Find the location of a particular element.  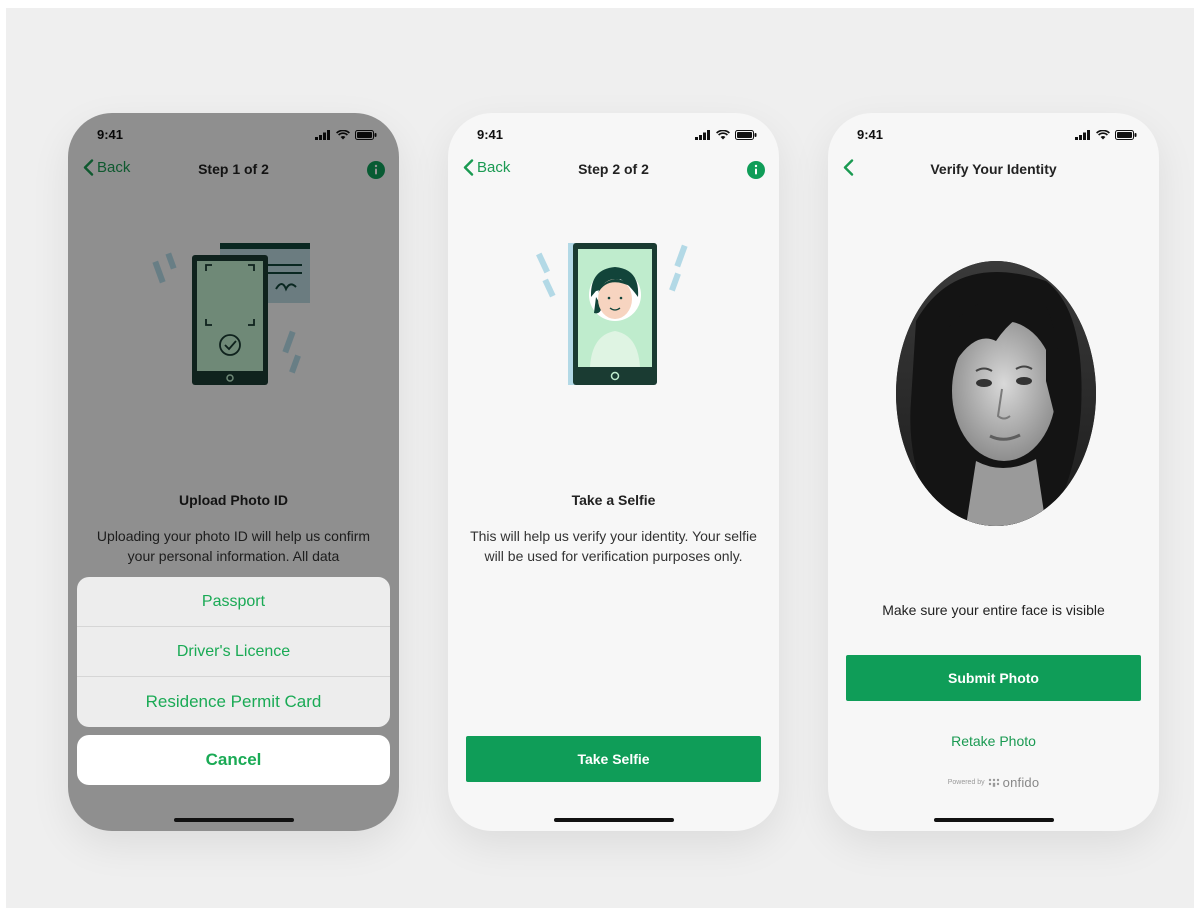

powered-by-prefix: Powered by is located at coordinates (966, 782).